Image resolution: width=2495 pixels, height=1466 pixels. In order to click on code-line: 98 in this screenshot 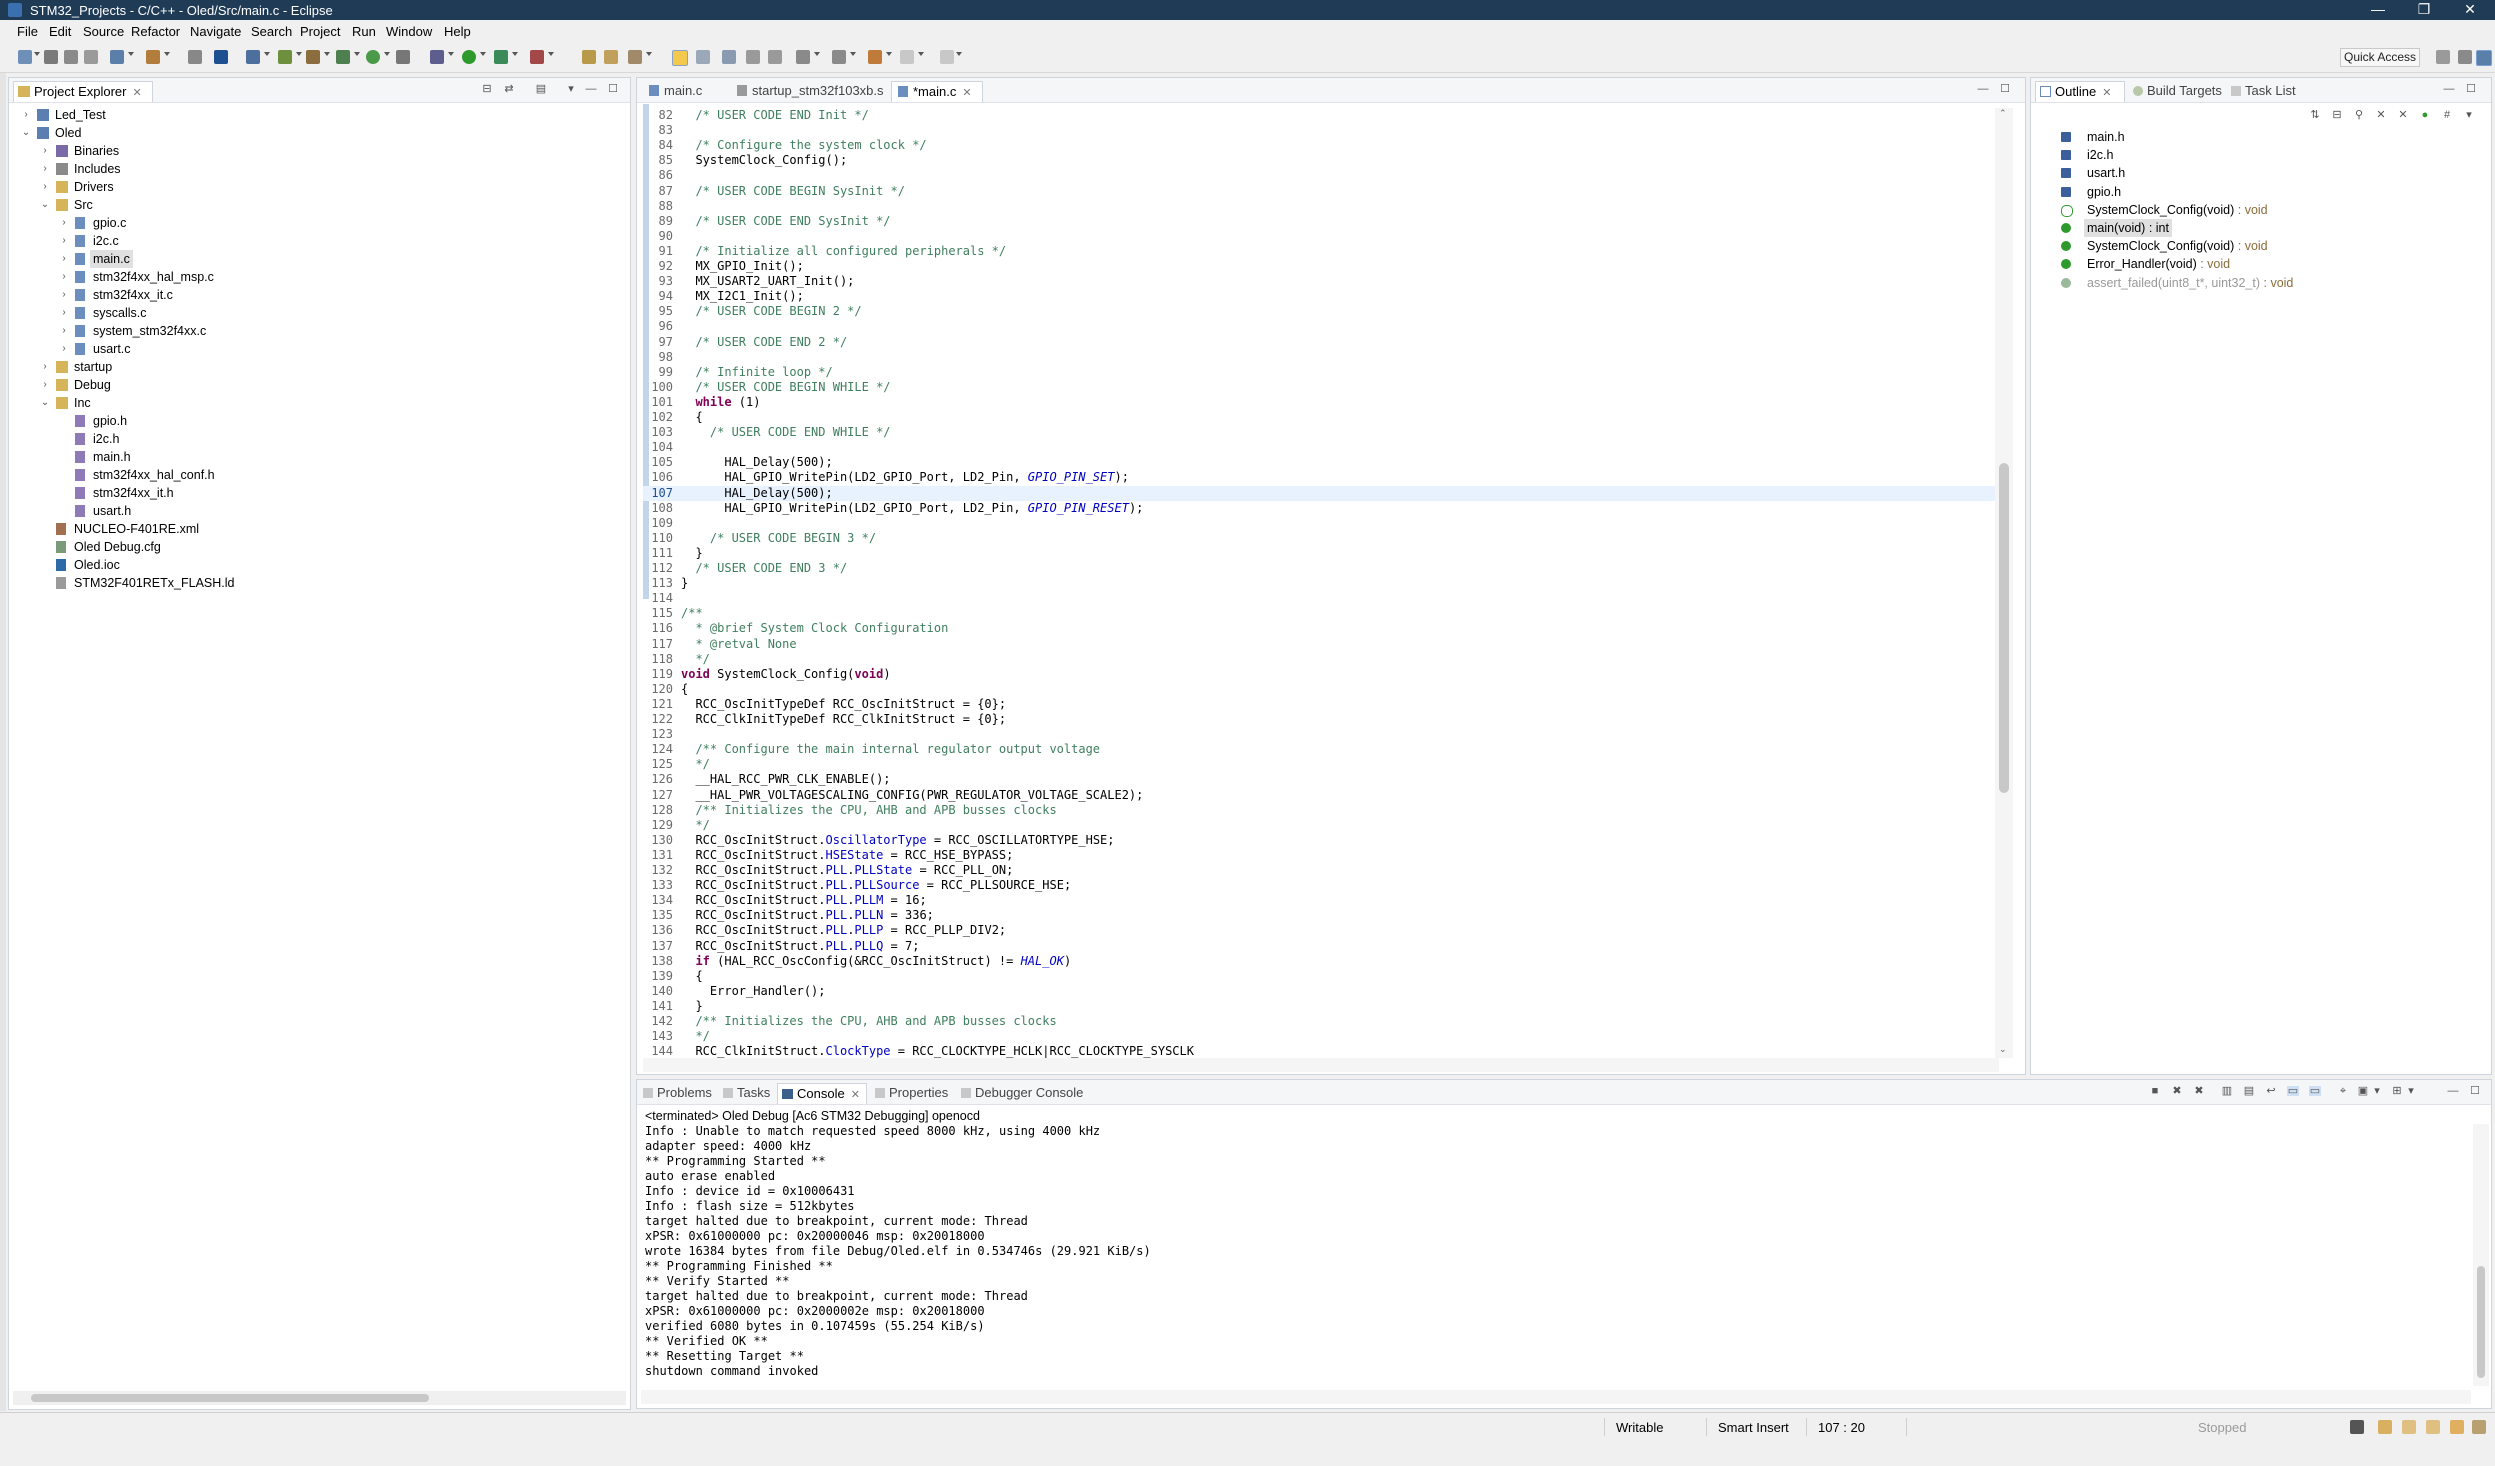, I will do `click(1319, 357)`.